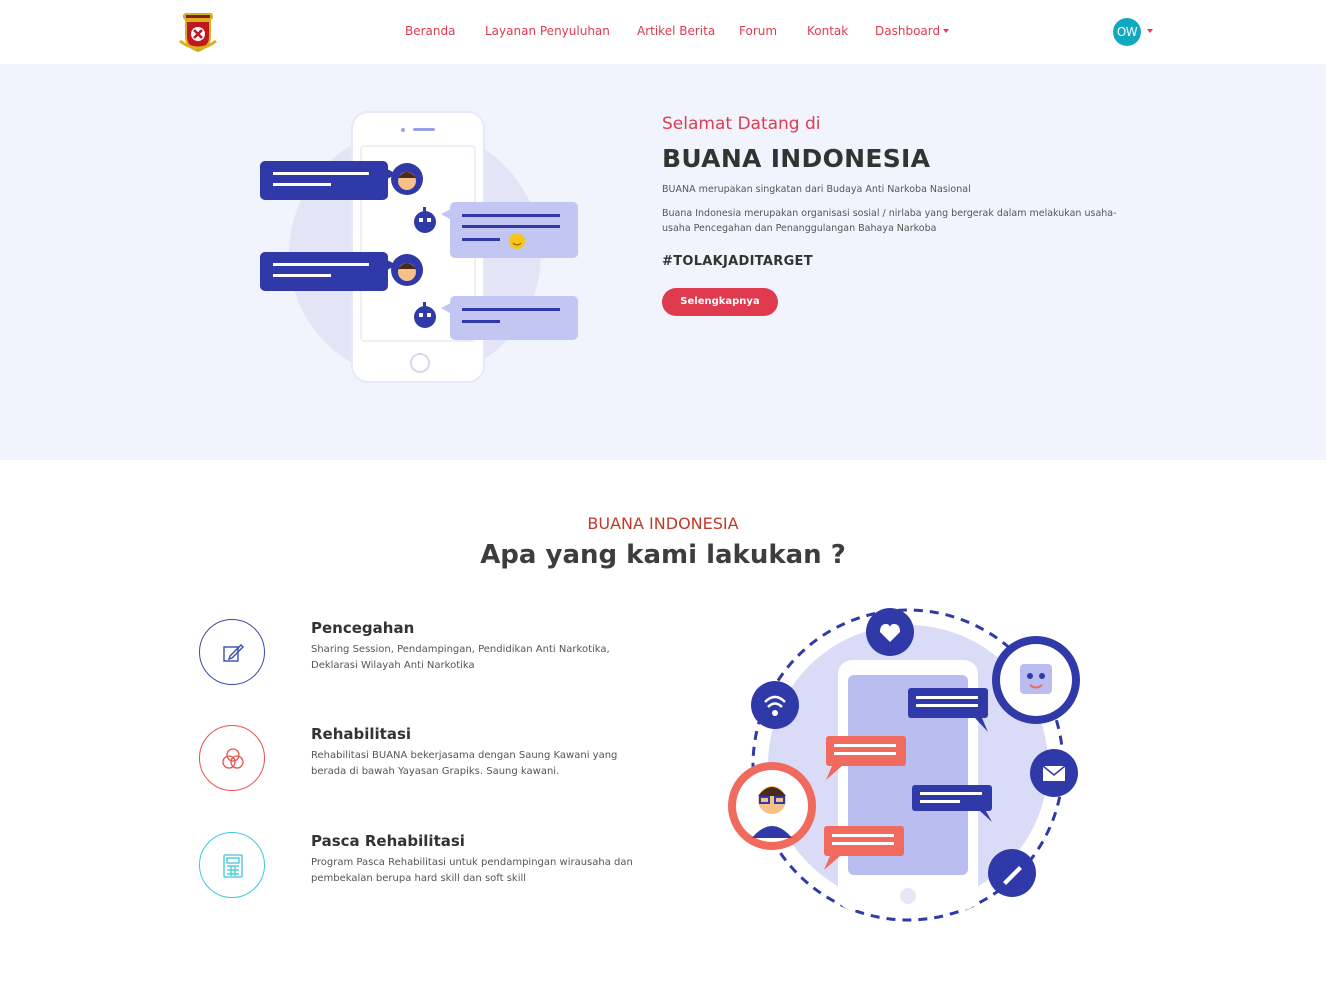 Image resolution: width=1326 pixels, height=990 pixels. Describe the element at coordinates (1127, 32) in the screenshot. I see `user-avatar: OW` at that location.